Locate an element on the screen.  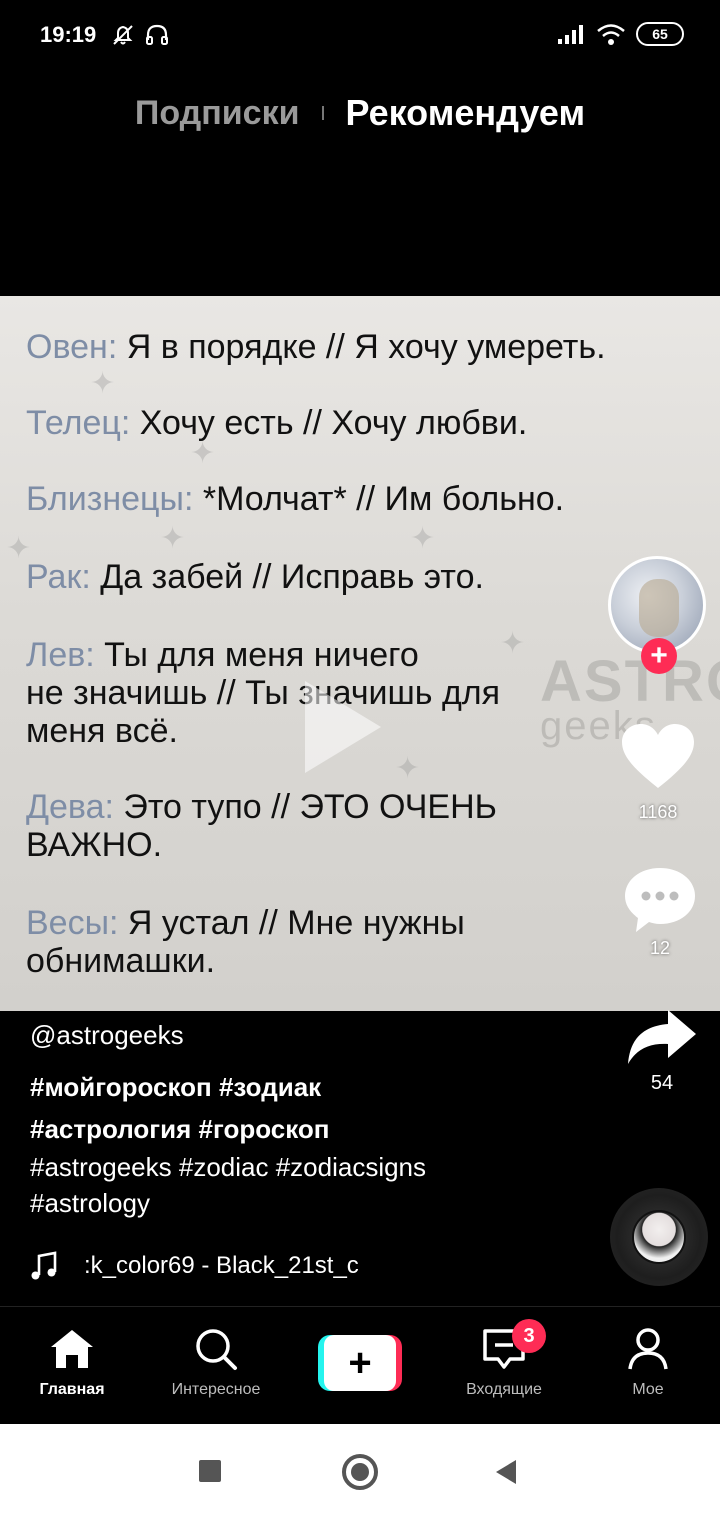
disc-avatar is located at coordinates (659, 1237).